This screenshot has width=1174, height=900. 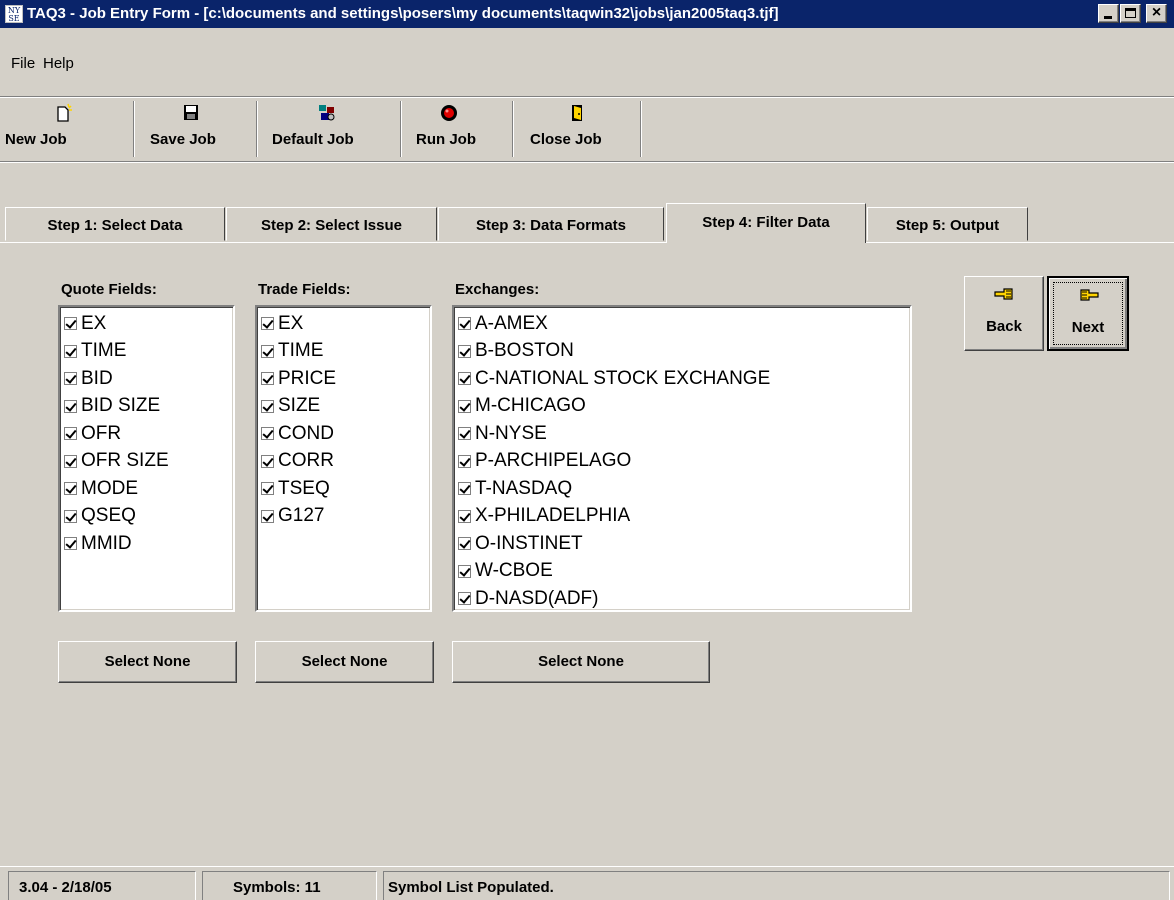 I want to click on trade-field-item-label: PRICE, so click(x=307, y=378).